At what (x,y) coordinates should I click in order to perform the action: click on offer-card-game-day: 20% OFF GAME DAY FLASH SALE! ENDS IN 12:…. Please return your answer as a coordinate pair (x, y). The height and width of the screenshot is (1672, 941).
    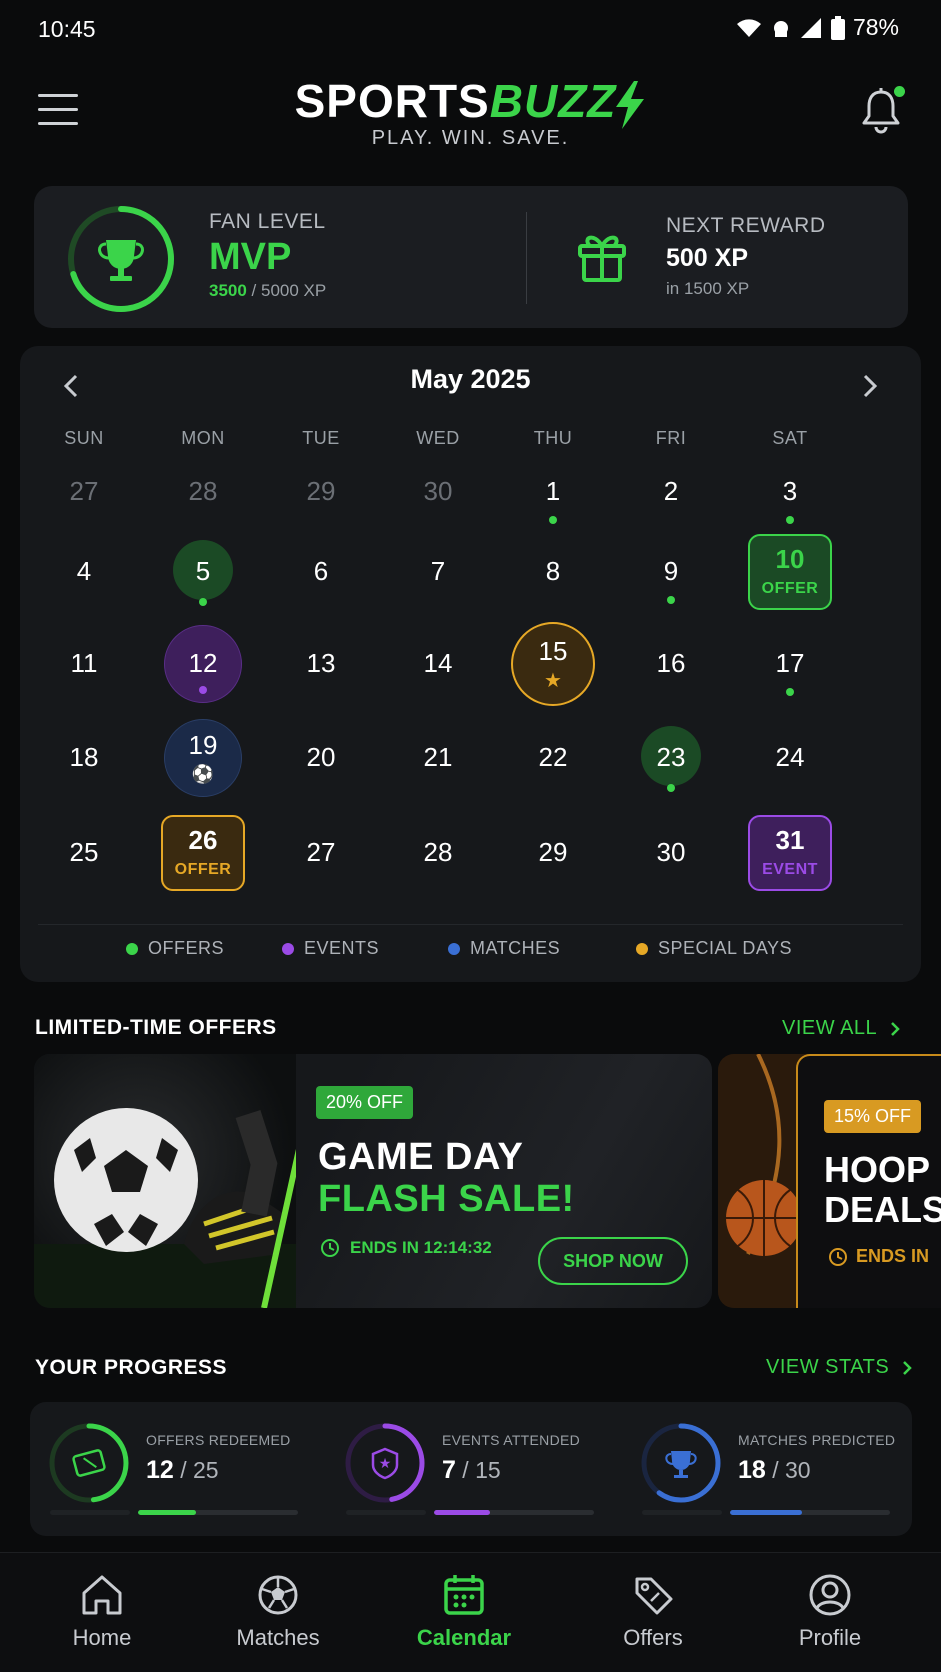
    Looking at the image, I should click on (373, 1181).